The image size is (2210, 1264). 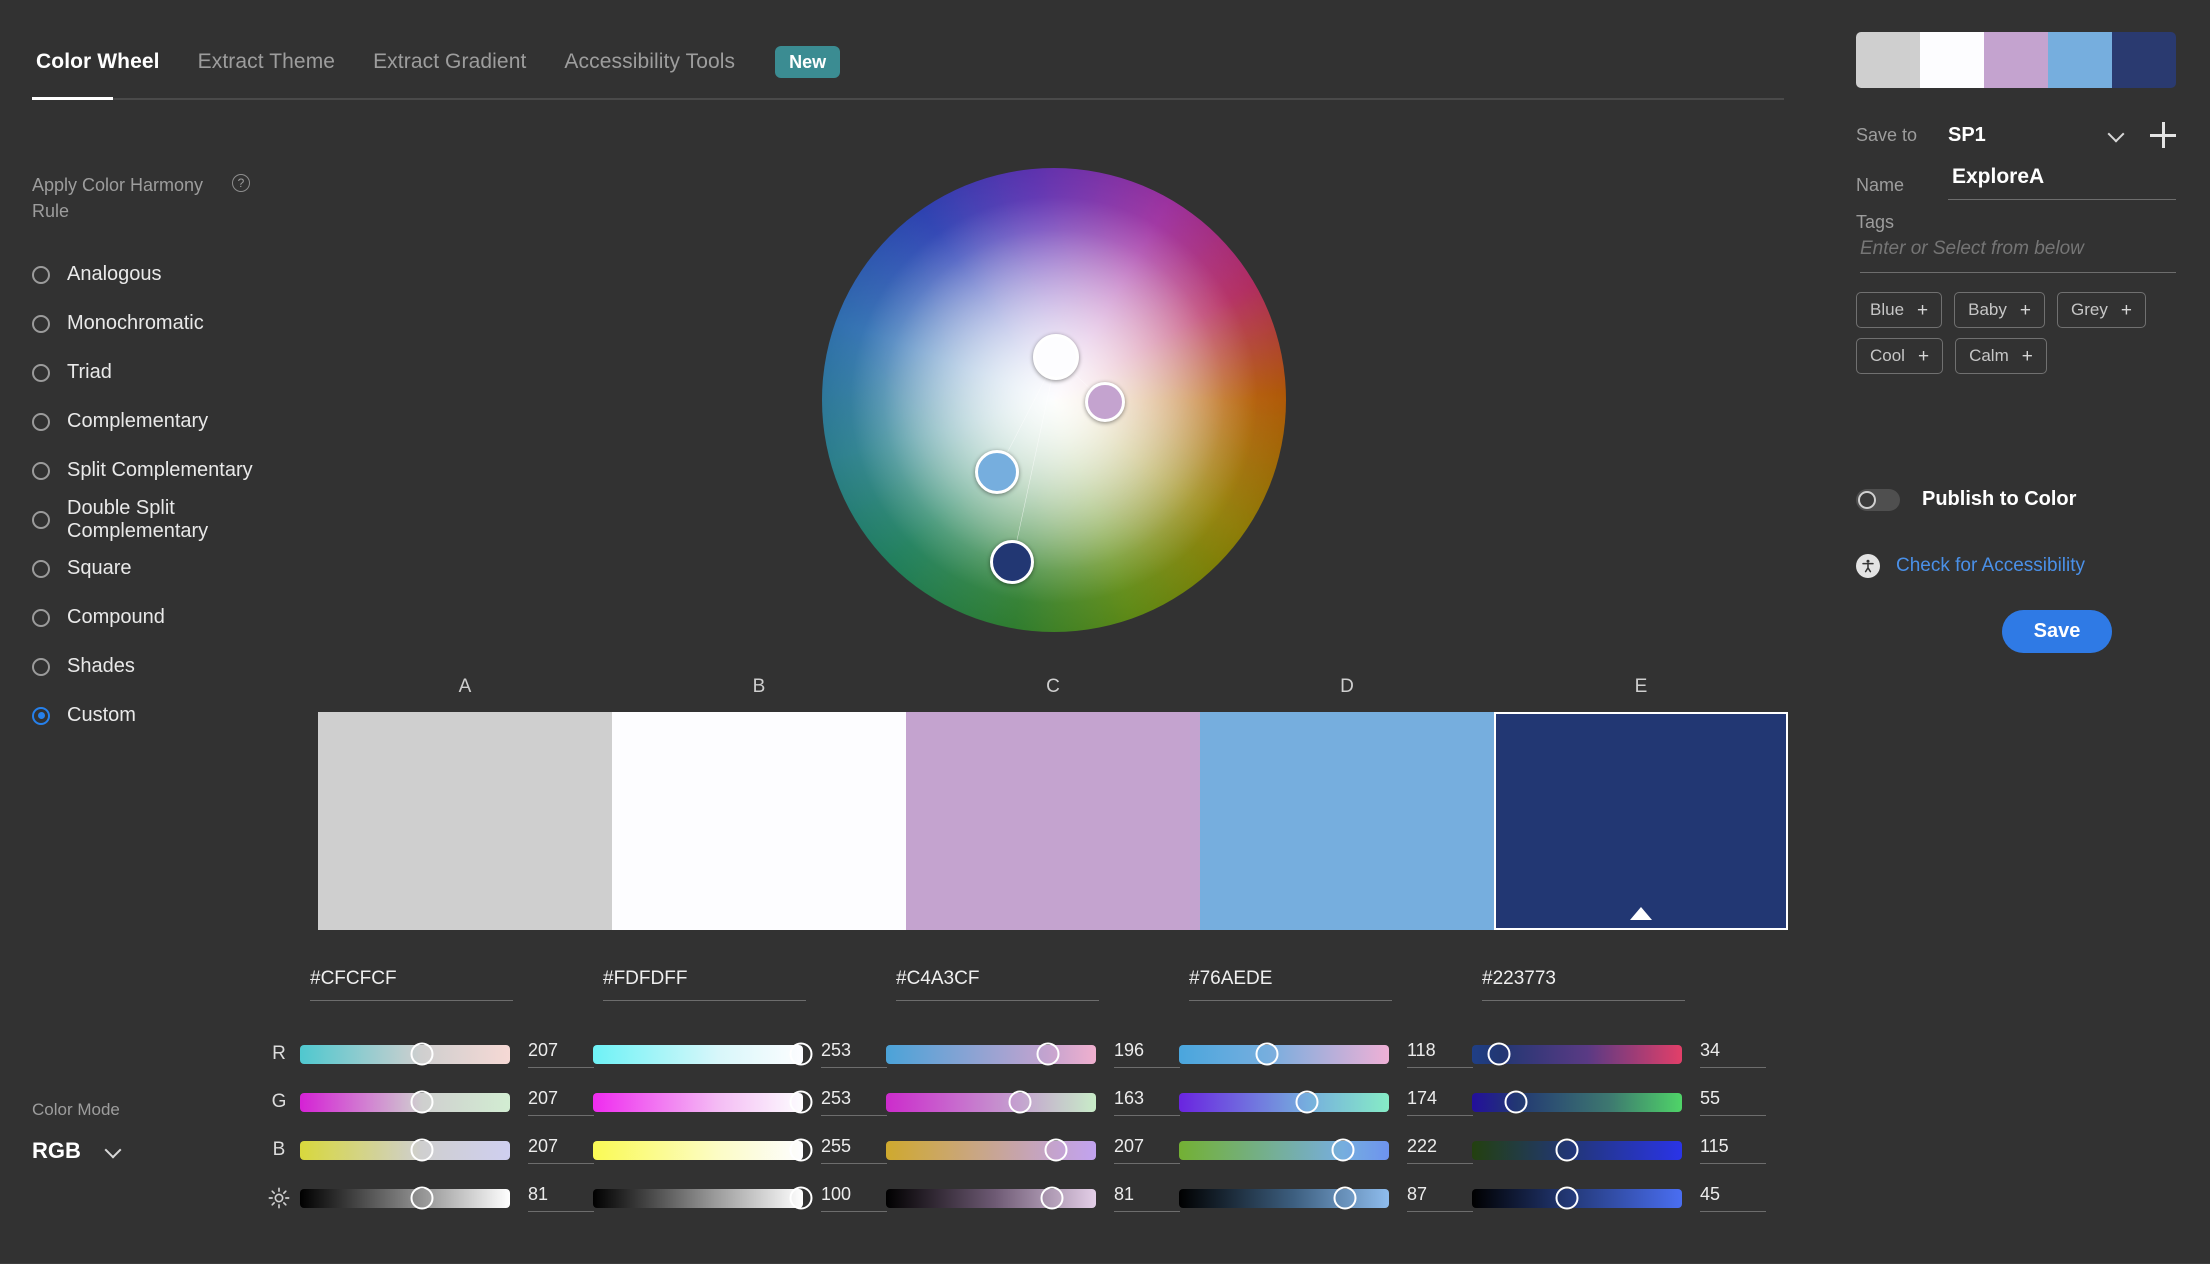 What do you see at coordinates (2001, 356) in the screenshot?
I see `tag-chip-calm: Calm +` at bounding box center [2001, 356].